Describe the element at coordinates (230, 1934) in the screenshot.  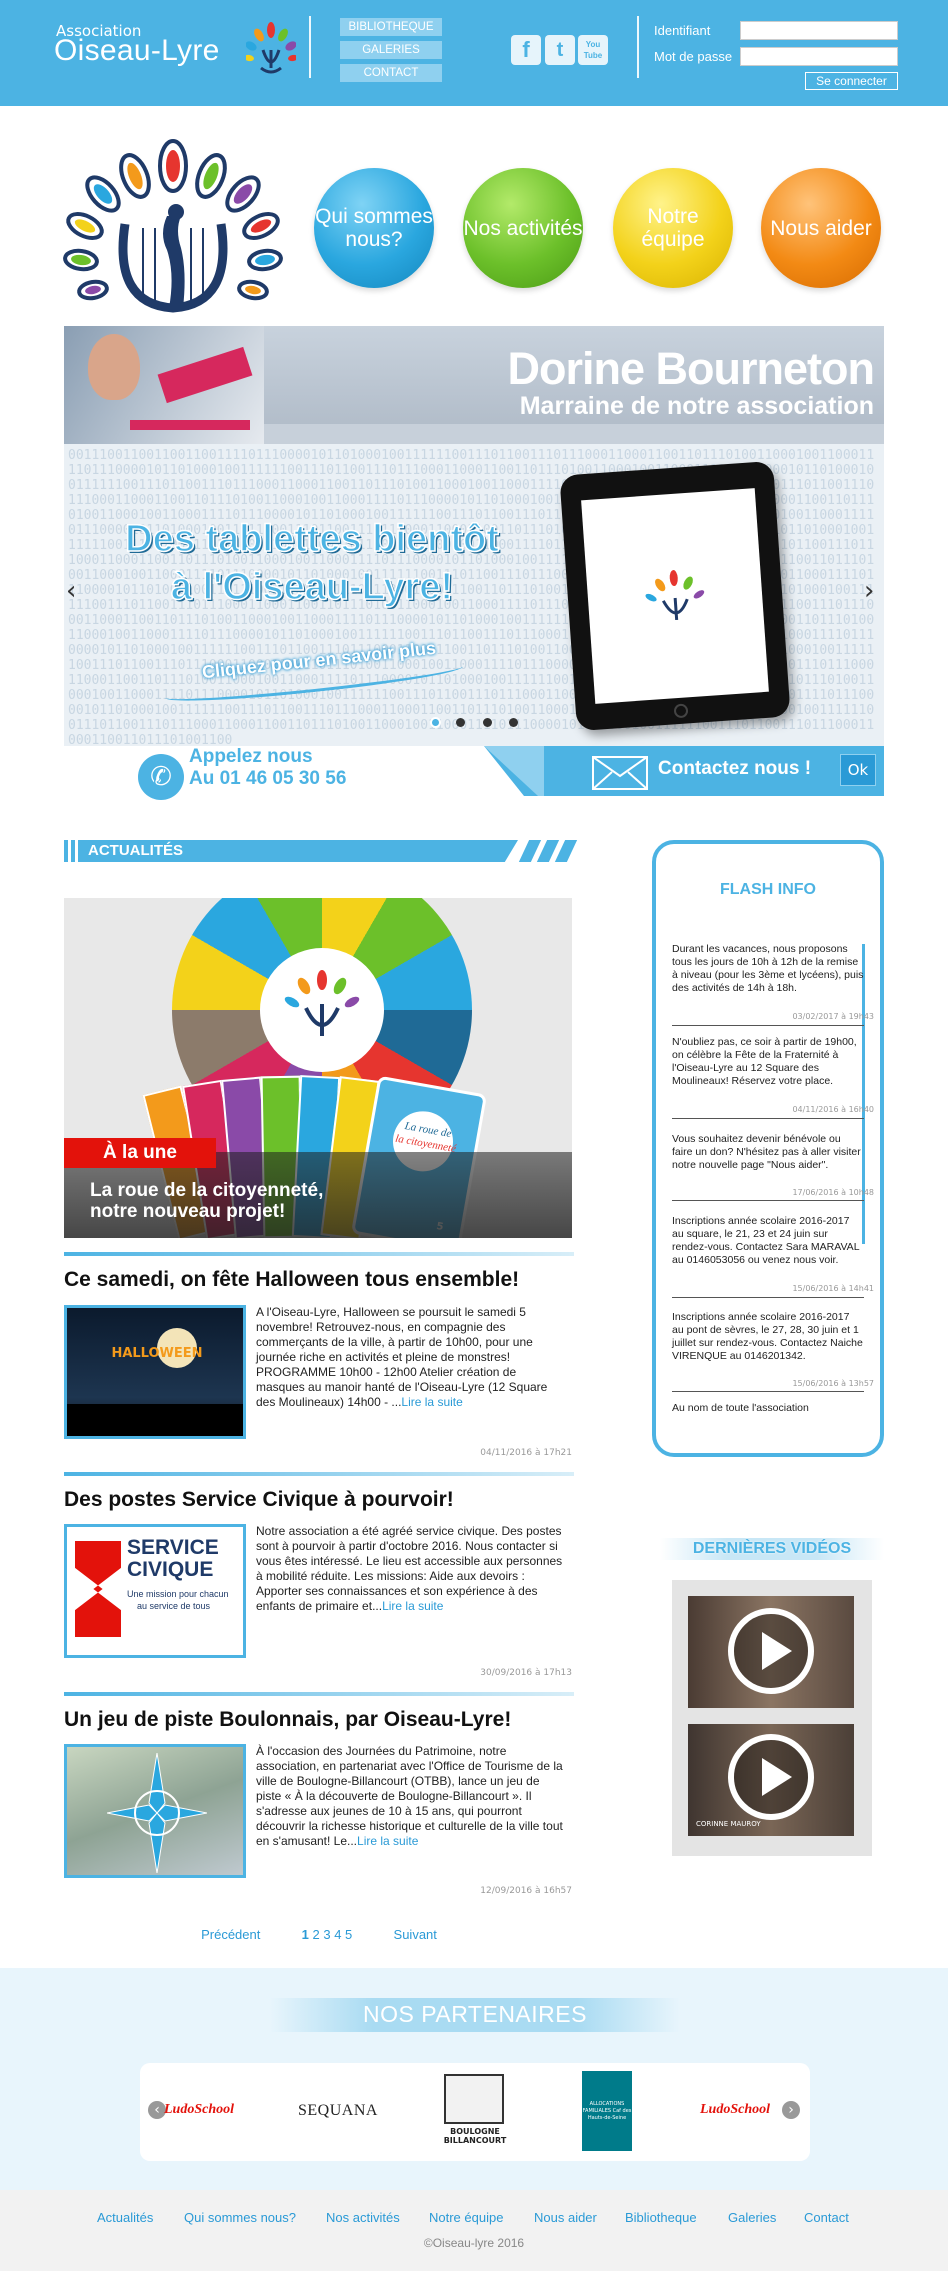
I see `pagination-prev: Précédent` at that location.